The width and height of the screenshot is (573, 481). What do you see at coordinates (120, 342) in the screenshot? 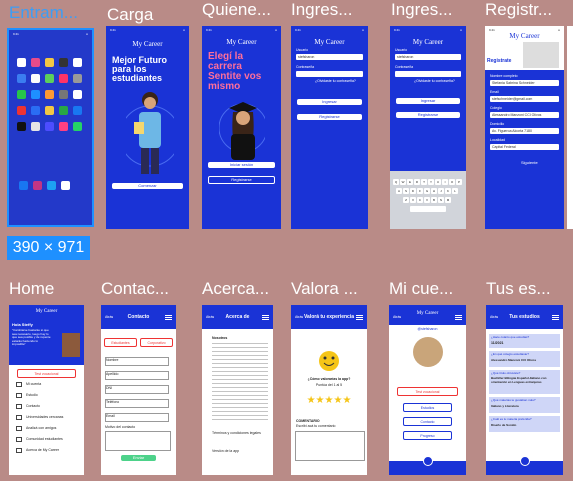
I see `tab-estudiantes: Estudiantes` at bounding box center [120, 342].